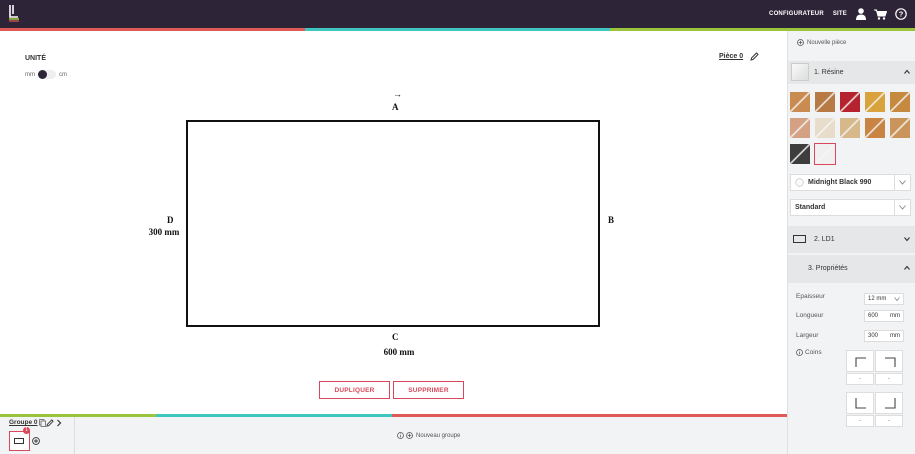 This screenshot has width=915, height=454. I want to click on corner-bottom-left-value: -, so click(860, 421).